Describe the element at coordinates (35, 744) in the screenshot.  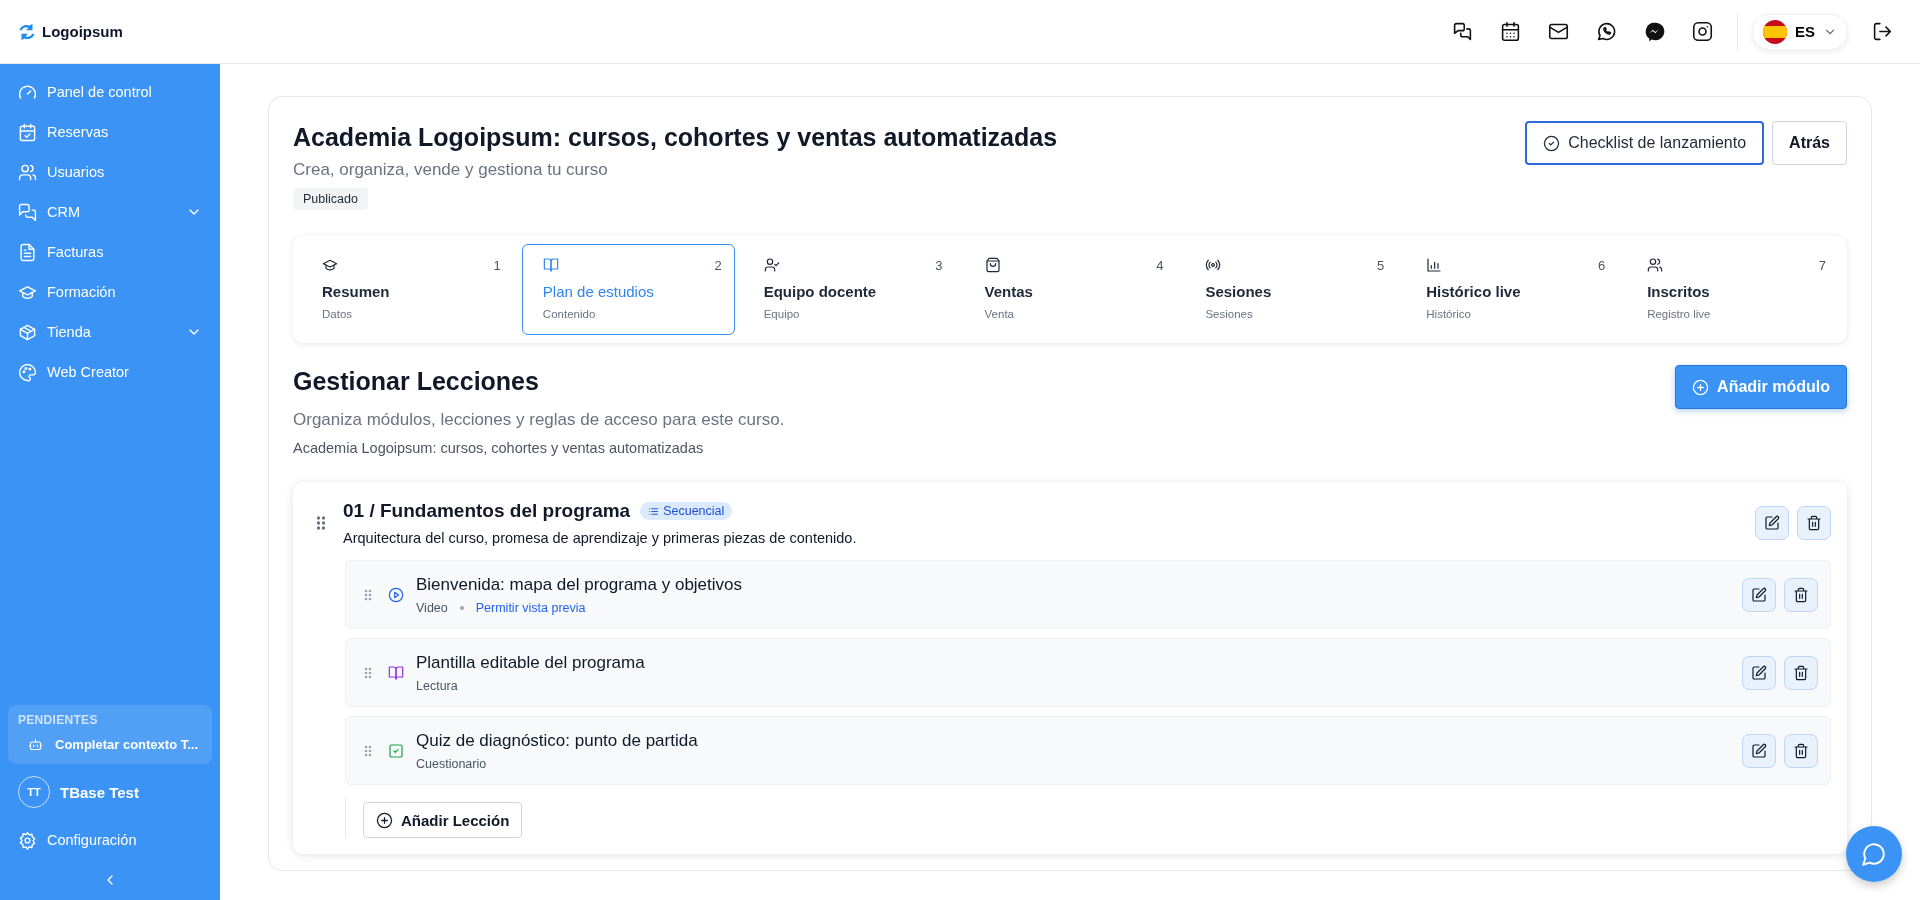
I see `robot-icon` at that location.